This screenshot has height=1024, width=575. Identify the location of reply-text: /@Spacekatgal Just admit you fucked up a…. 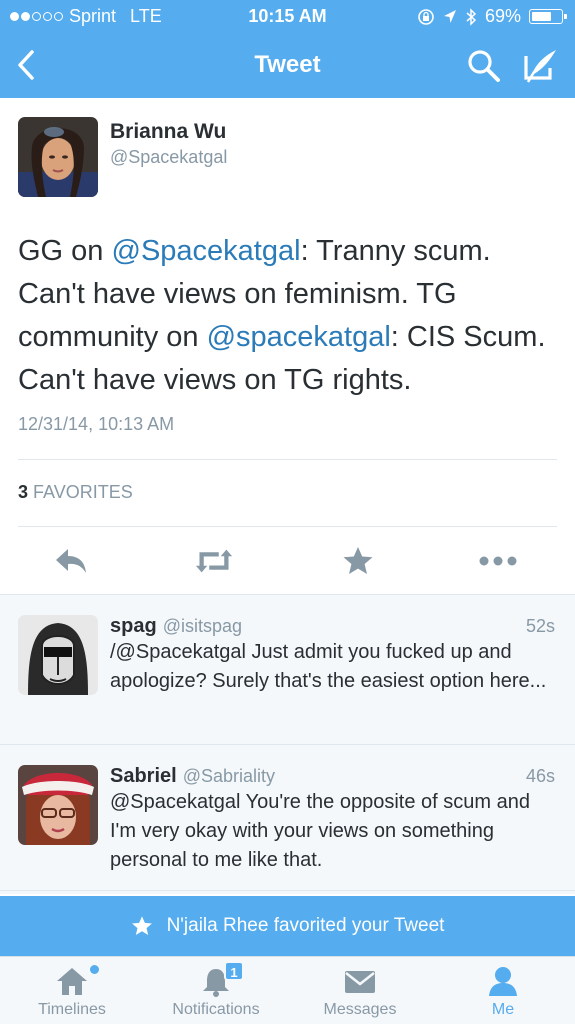
(328, 666).